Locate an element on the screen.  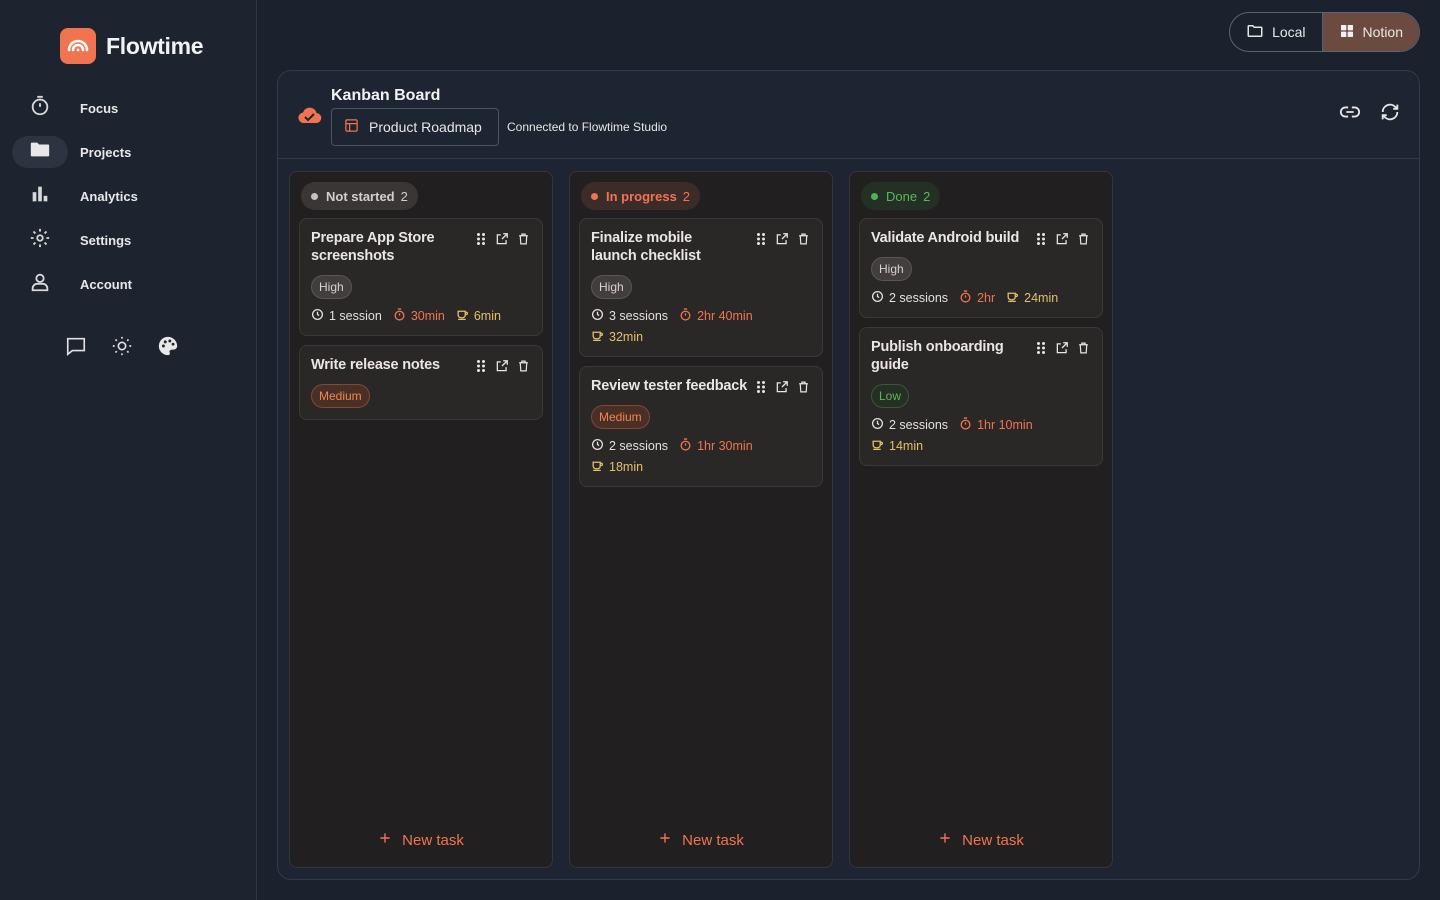
notion-label: Notion is located at coordinates (1382, 32).